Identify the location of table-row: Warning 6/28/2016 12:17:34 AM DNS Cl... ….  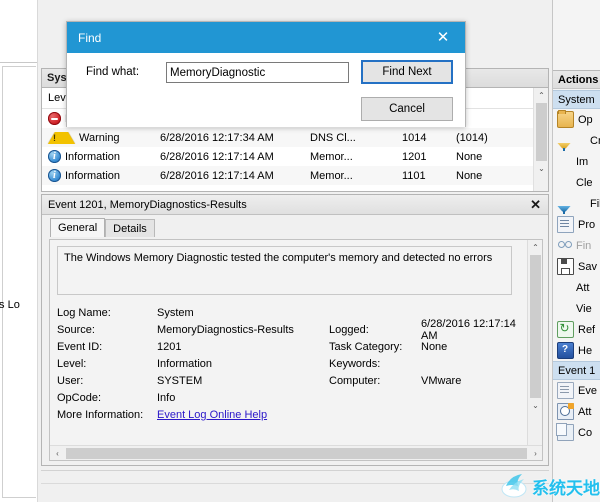
(295, 137).